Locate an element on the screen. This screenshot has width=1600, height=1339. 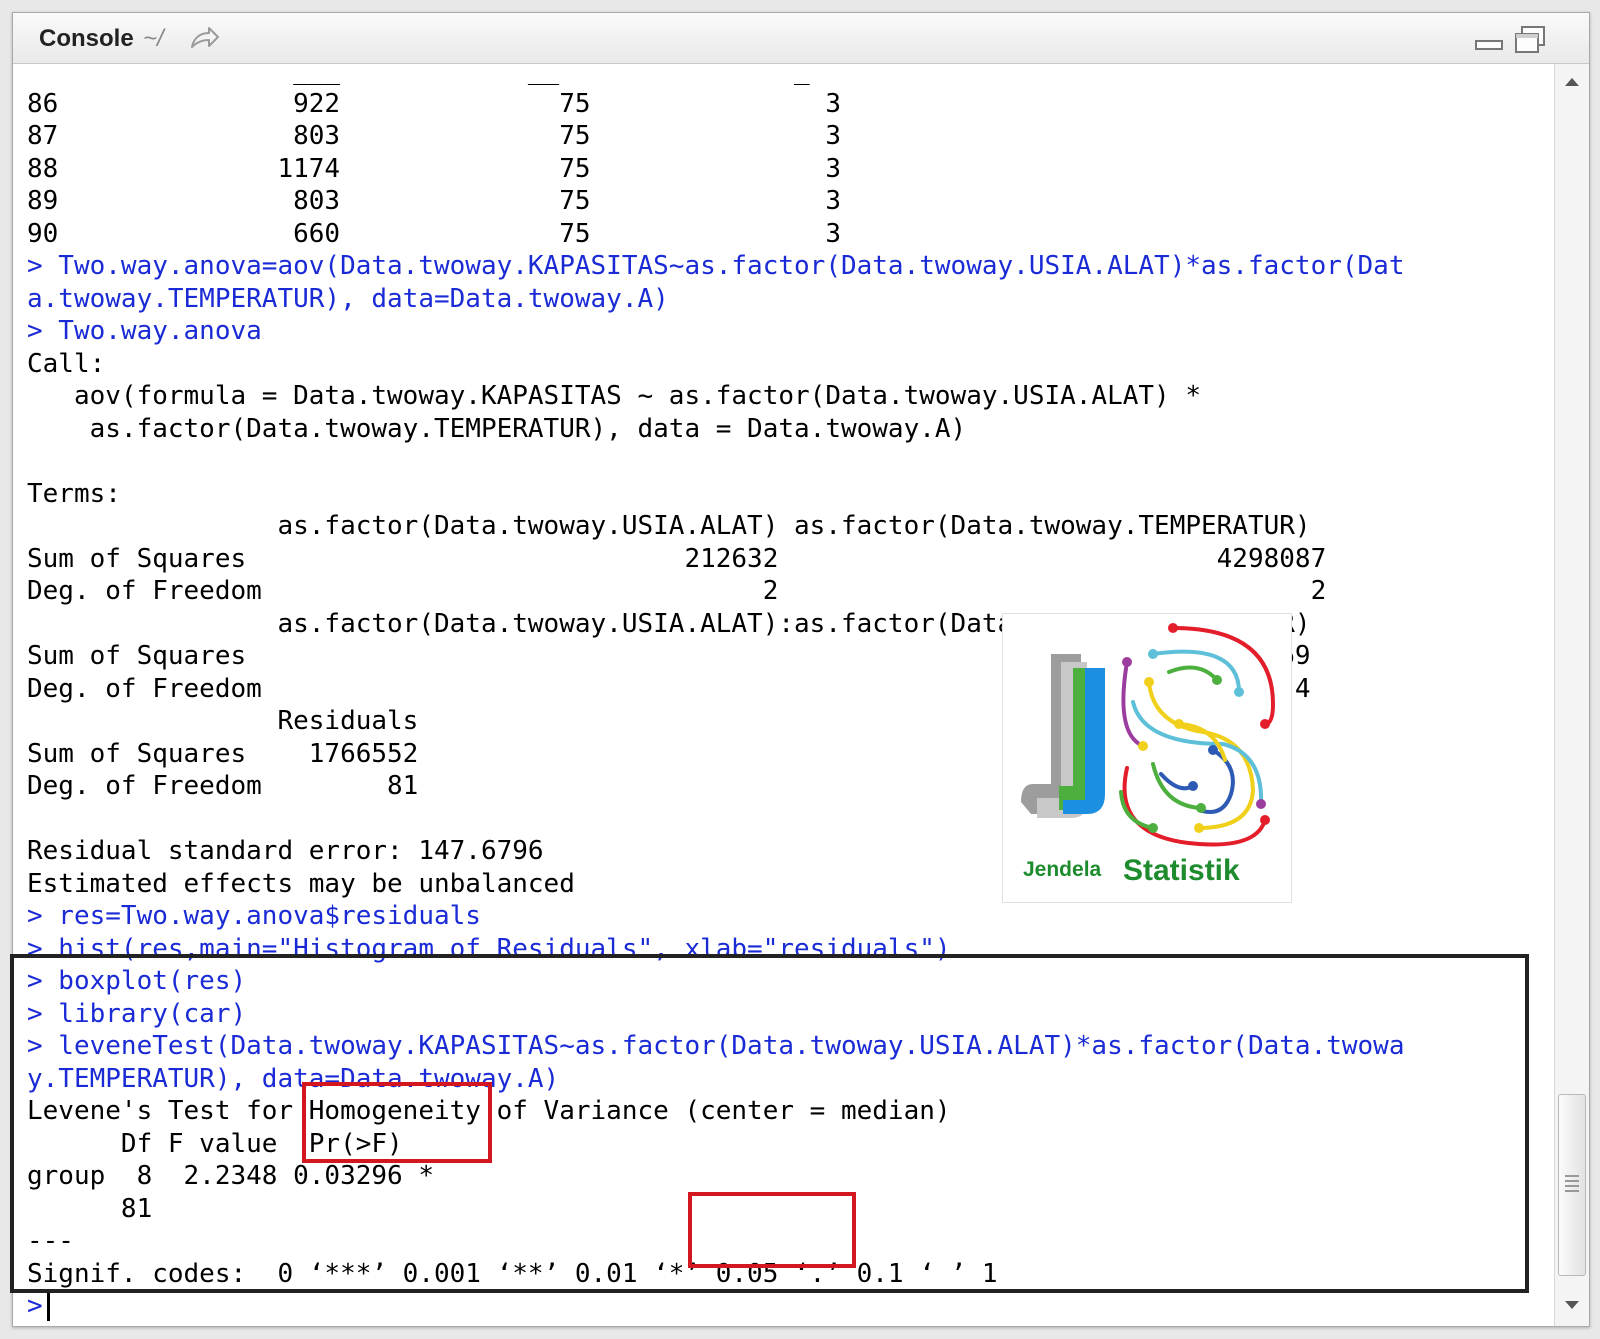
console-output-line: 88 1174 75 3 is located at coordinates (434, 168).